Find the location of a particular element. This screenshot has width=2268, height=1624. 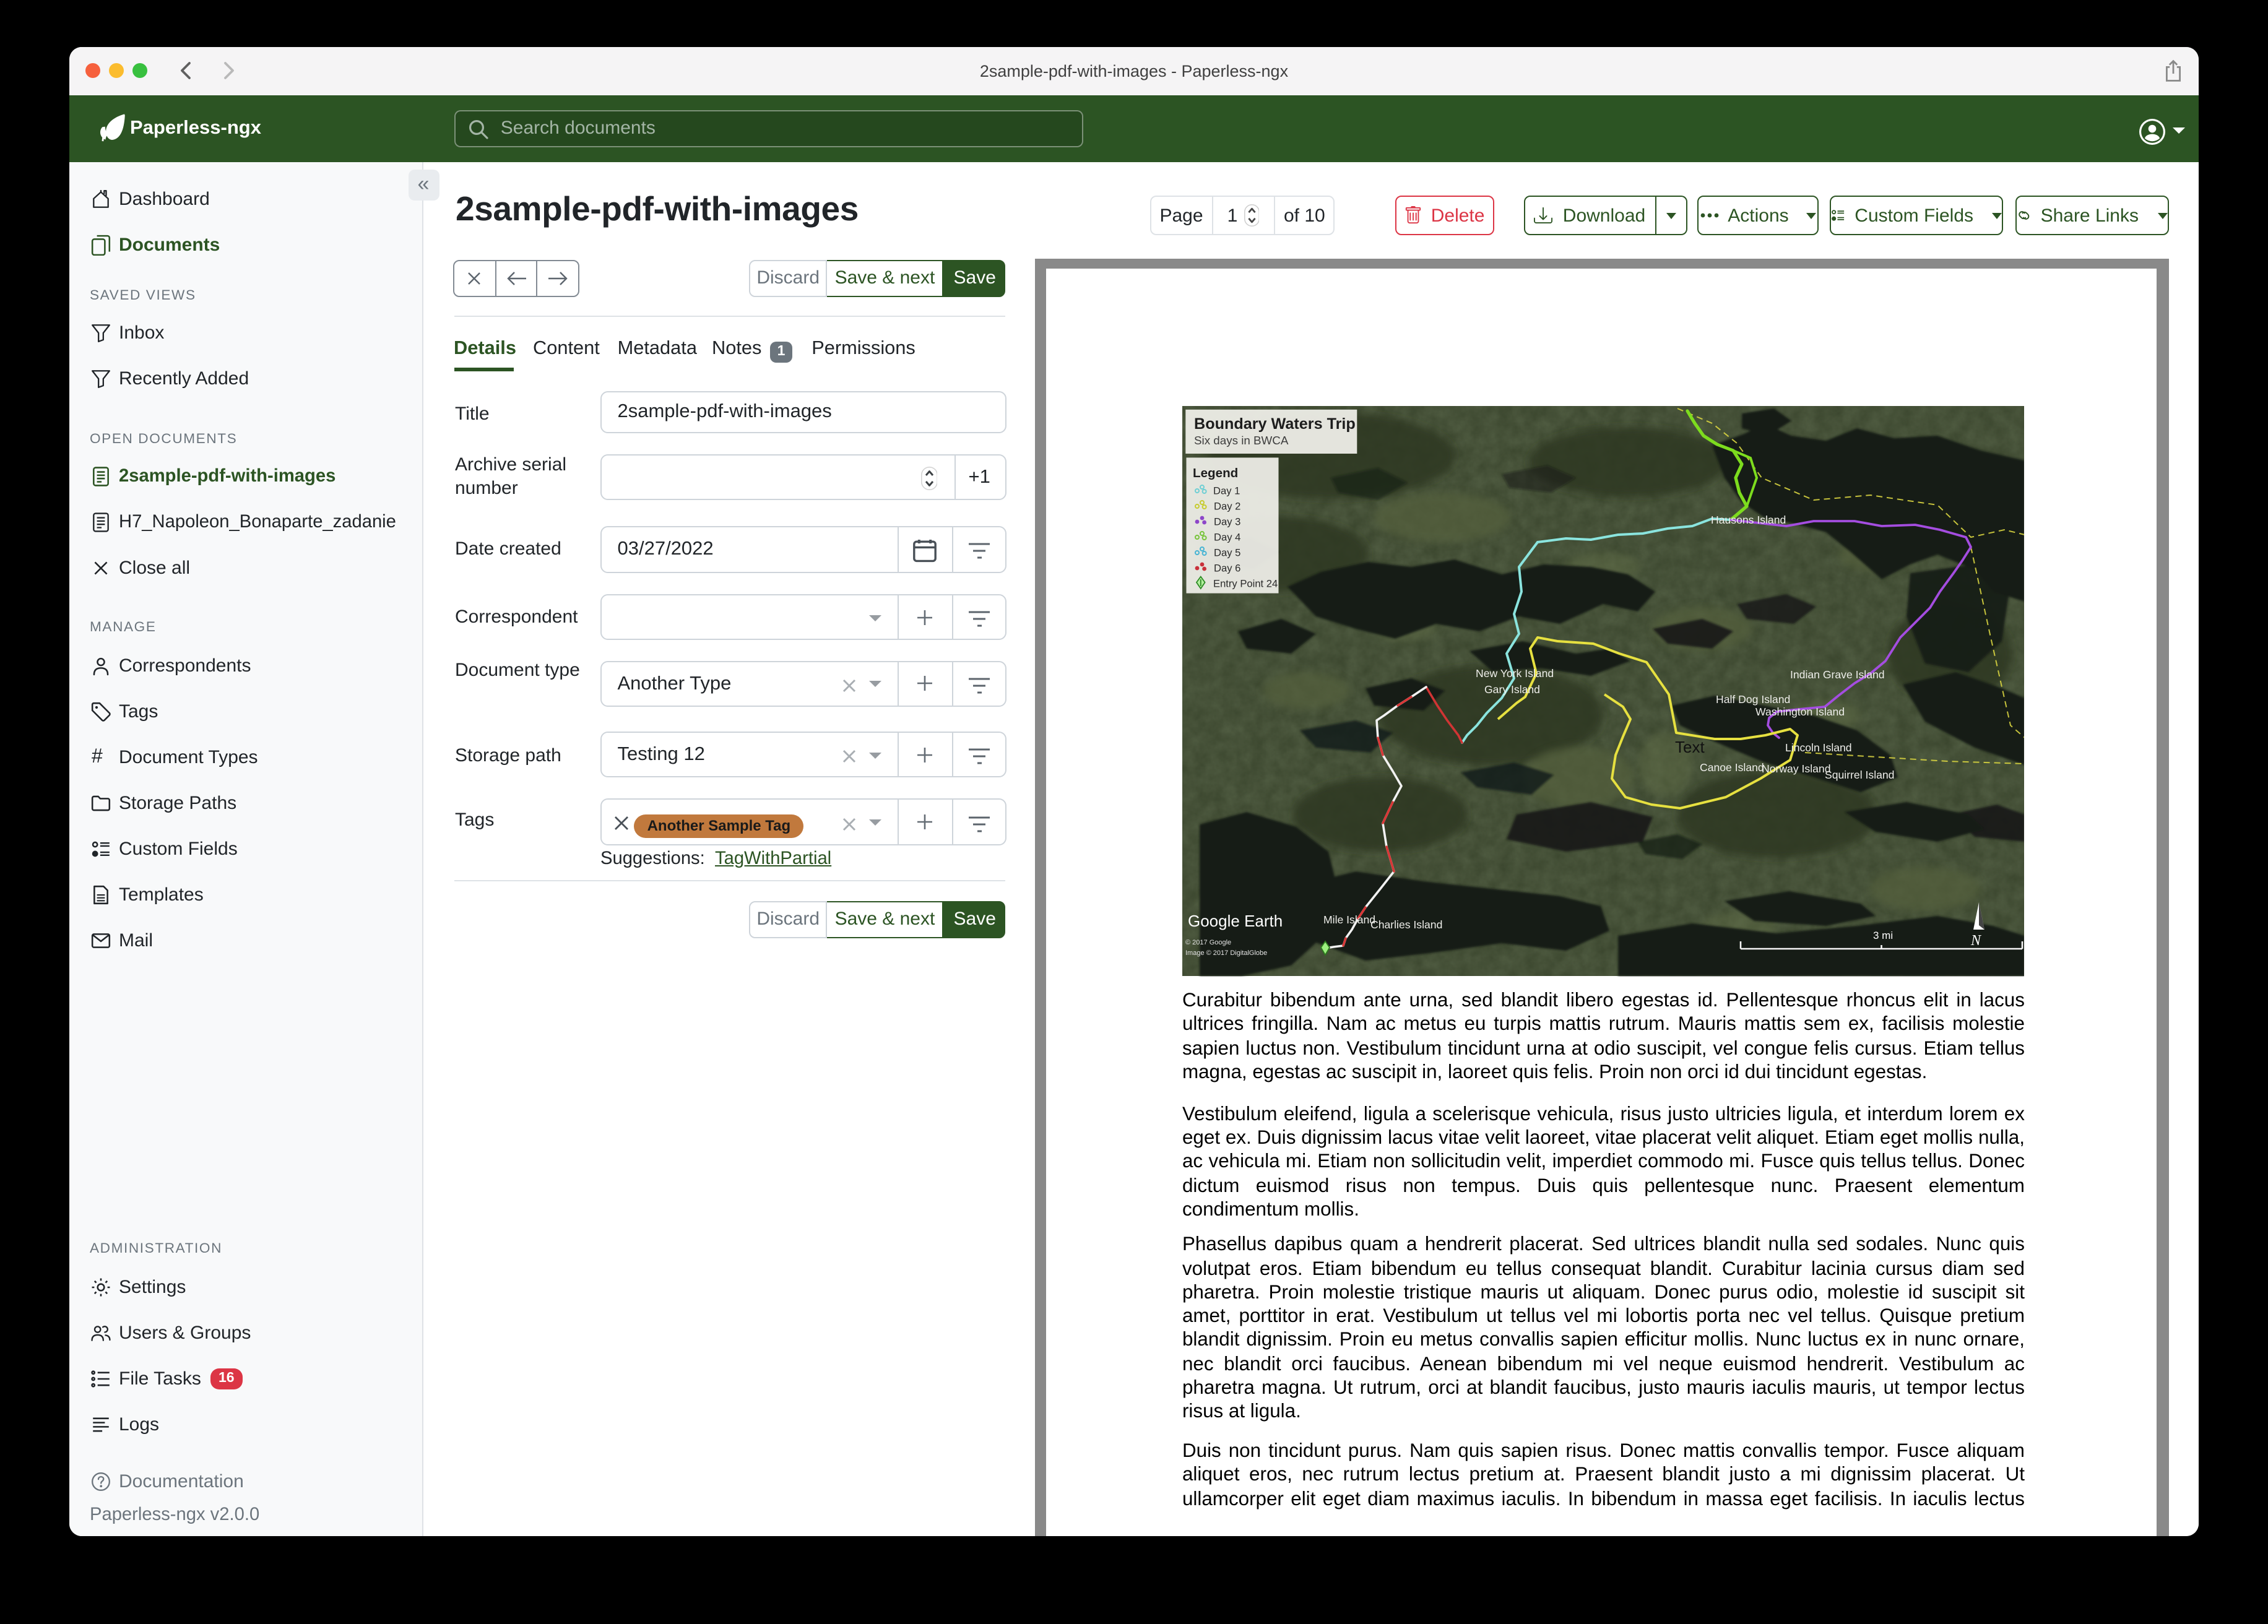

svg-text: Gary Island is located at coordinates (1512, 690).